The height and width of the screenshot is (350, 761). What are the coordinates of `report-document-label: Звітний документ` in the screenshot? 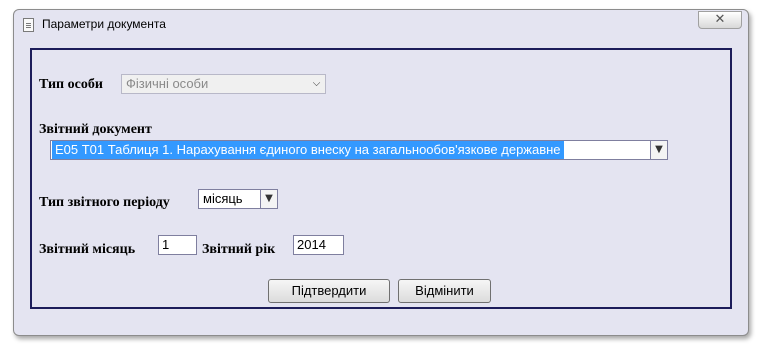 It's located at (95, 129).